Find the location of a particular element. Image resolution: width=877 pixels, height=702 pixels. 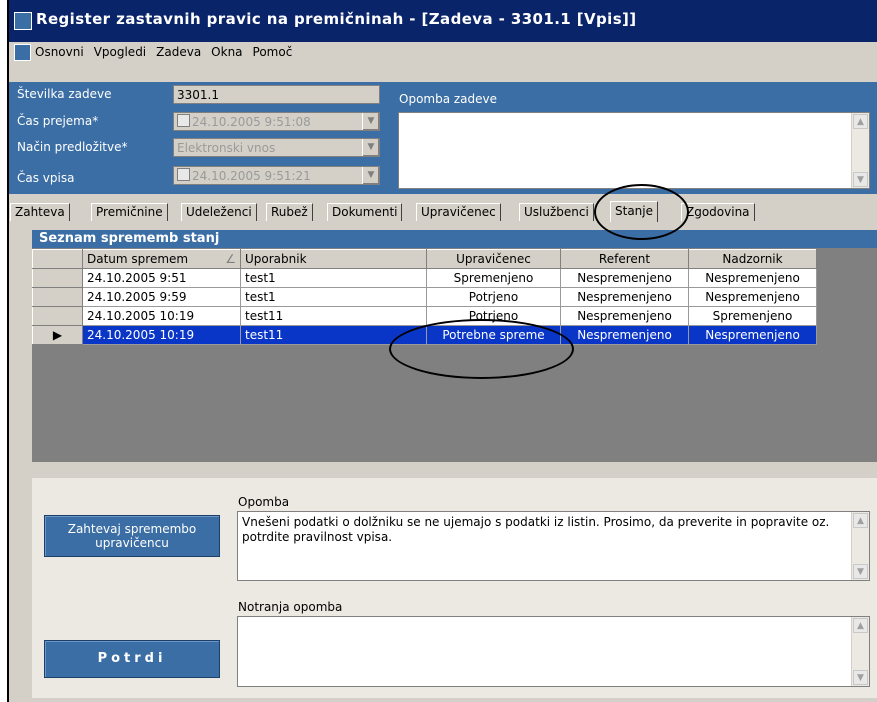

document-icon is located at coordinates (22, 52).